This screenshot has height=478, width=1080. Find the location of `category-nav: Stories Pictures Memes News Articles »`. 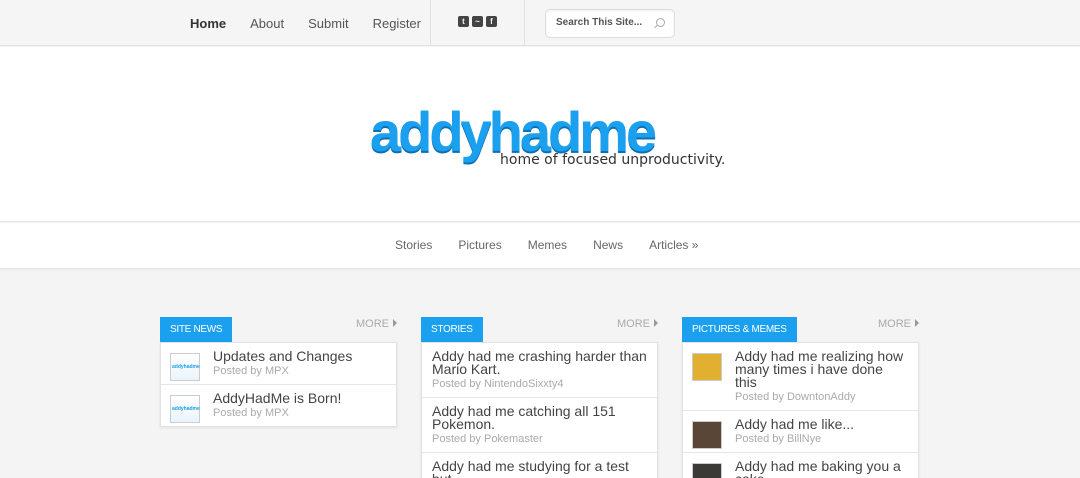

category-nav: Stories Pictures Memes News Articles » is located at coordinates (540, 246).